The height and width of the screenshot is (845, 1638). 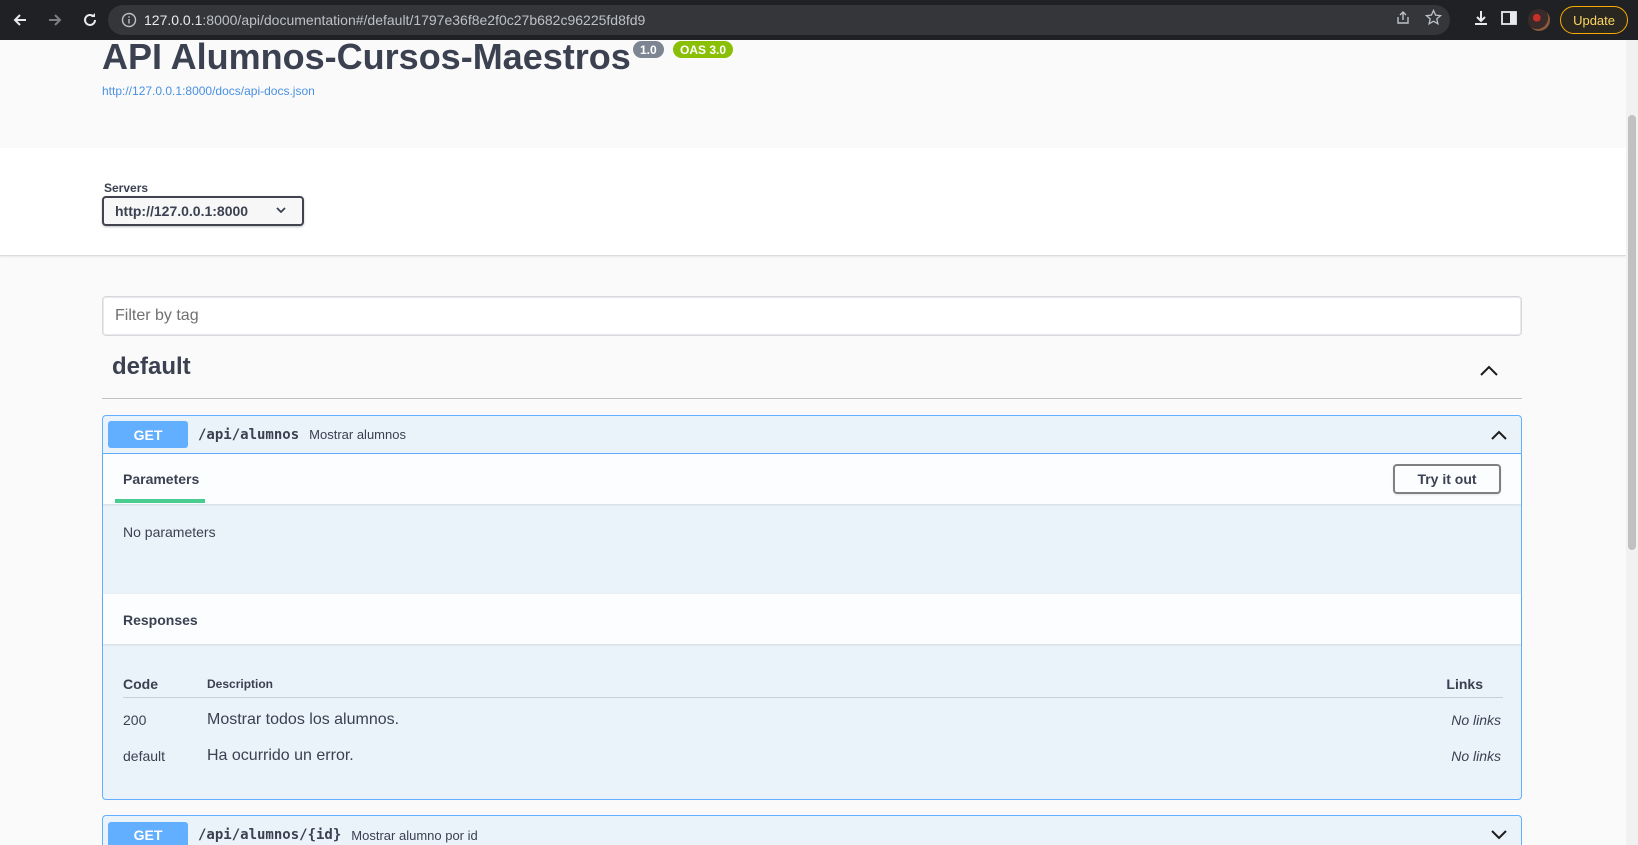 What do you see at coordinates (812, 435) in the screenshot?
I see `operation-summary: GET /api/alumnos Mostrar alumnos` at bounding box center [812, 435].